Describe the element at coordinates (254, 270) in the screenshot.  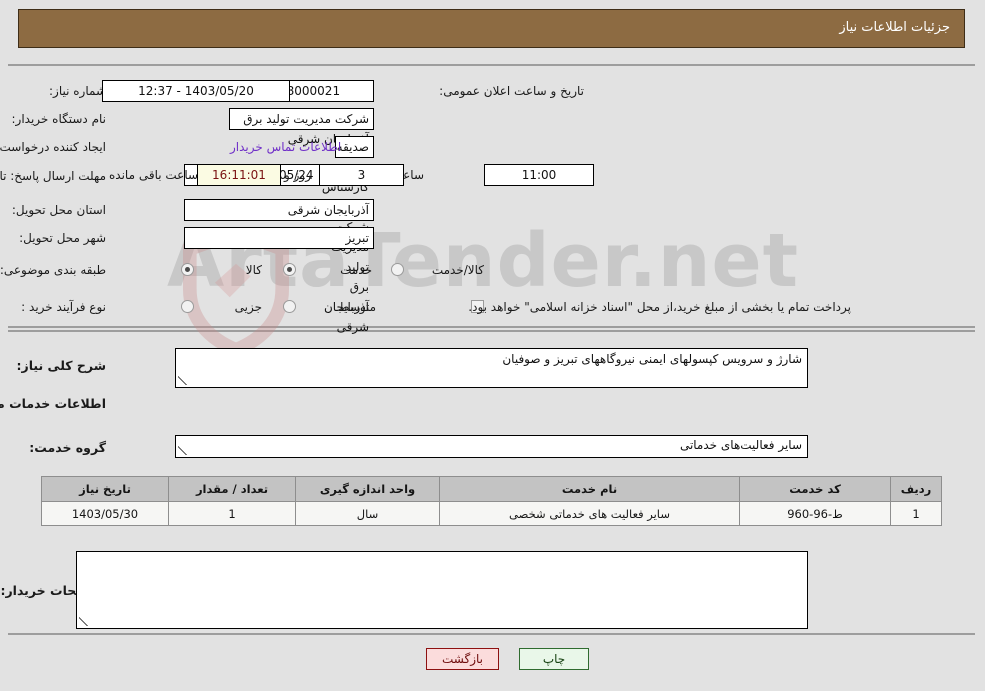
I see `radio-category-kala-label: کالا` at that location.